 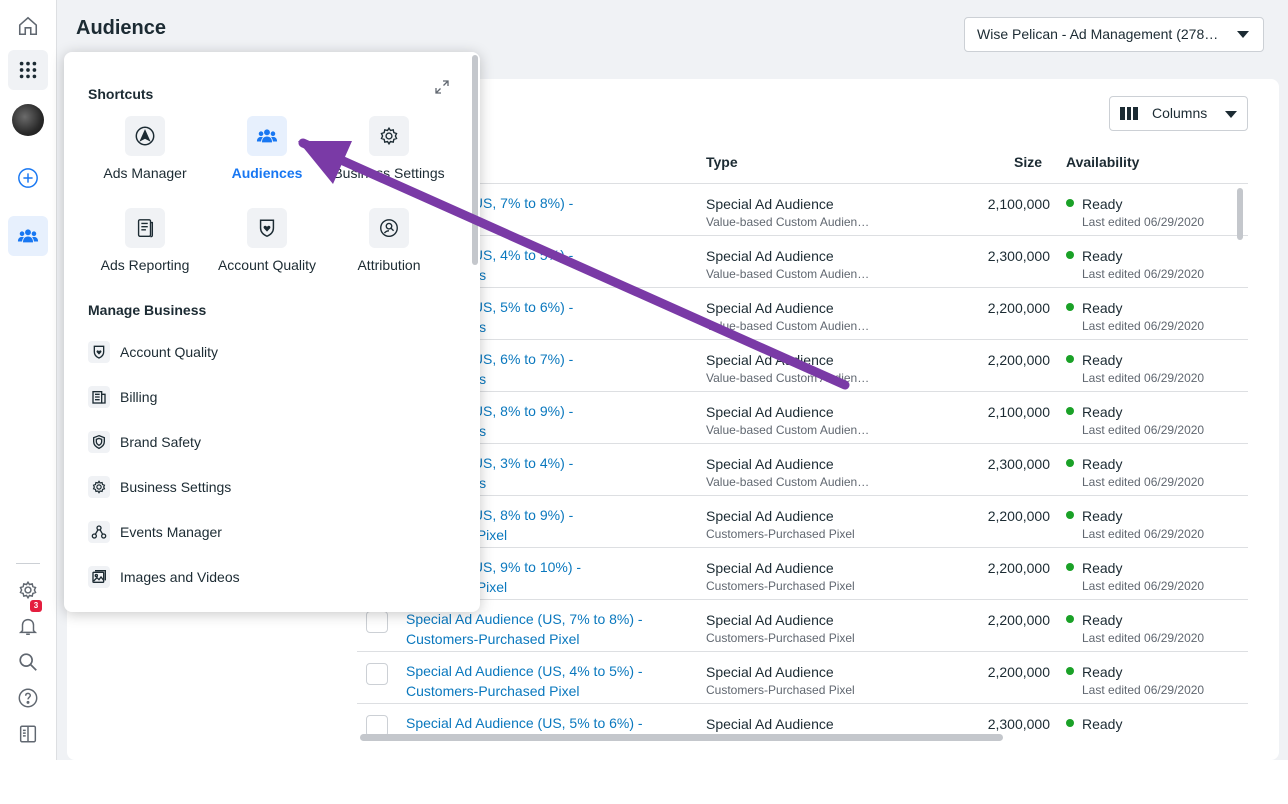 What do you see at coordinates (389, 240) in the screenshot?
I see `shortcut-attribution: Attribution` at bounding box center [389, 240].